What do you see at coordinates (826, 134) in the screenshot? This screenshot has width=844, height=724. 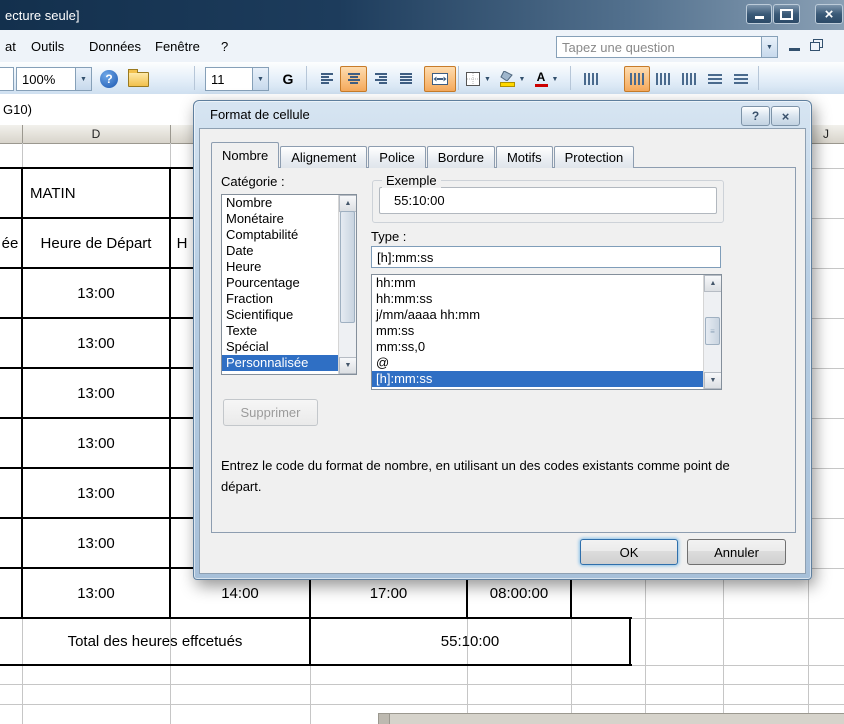 I see `column-header-j: J` at bounding box center [826, 134].